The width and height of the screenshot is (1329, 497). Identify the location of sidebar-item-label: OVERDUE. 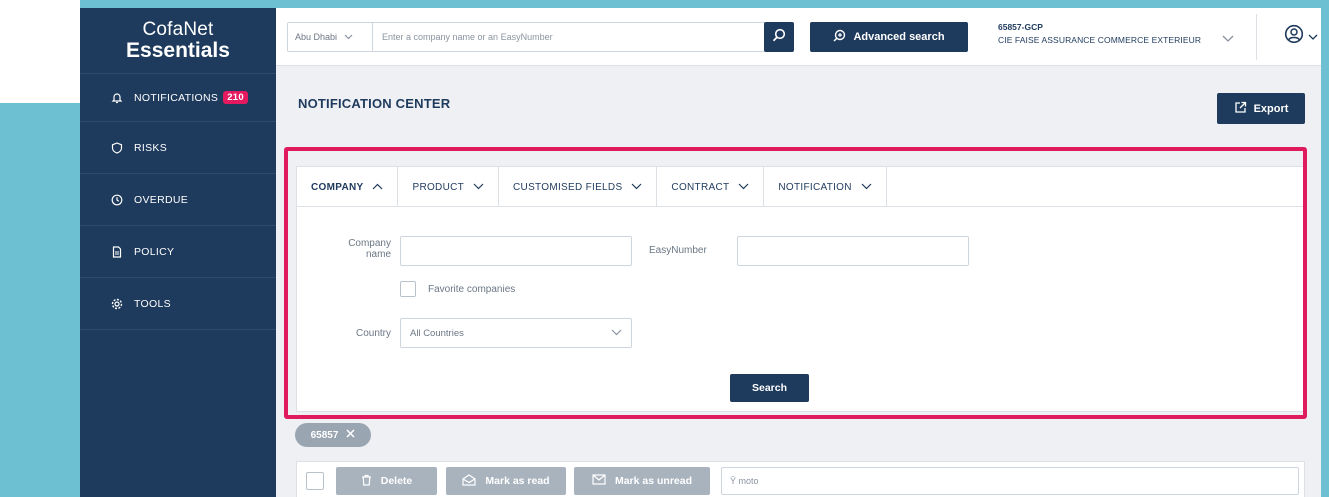
(161, 199).